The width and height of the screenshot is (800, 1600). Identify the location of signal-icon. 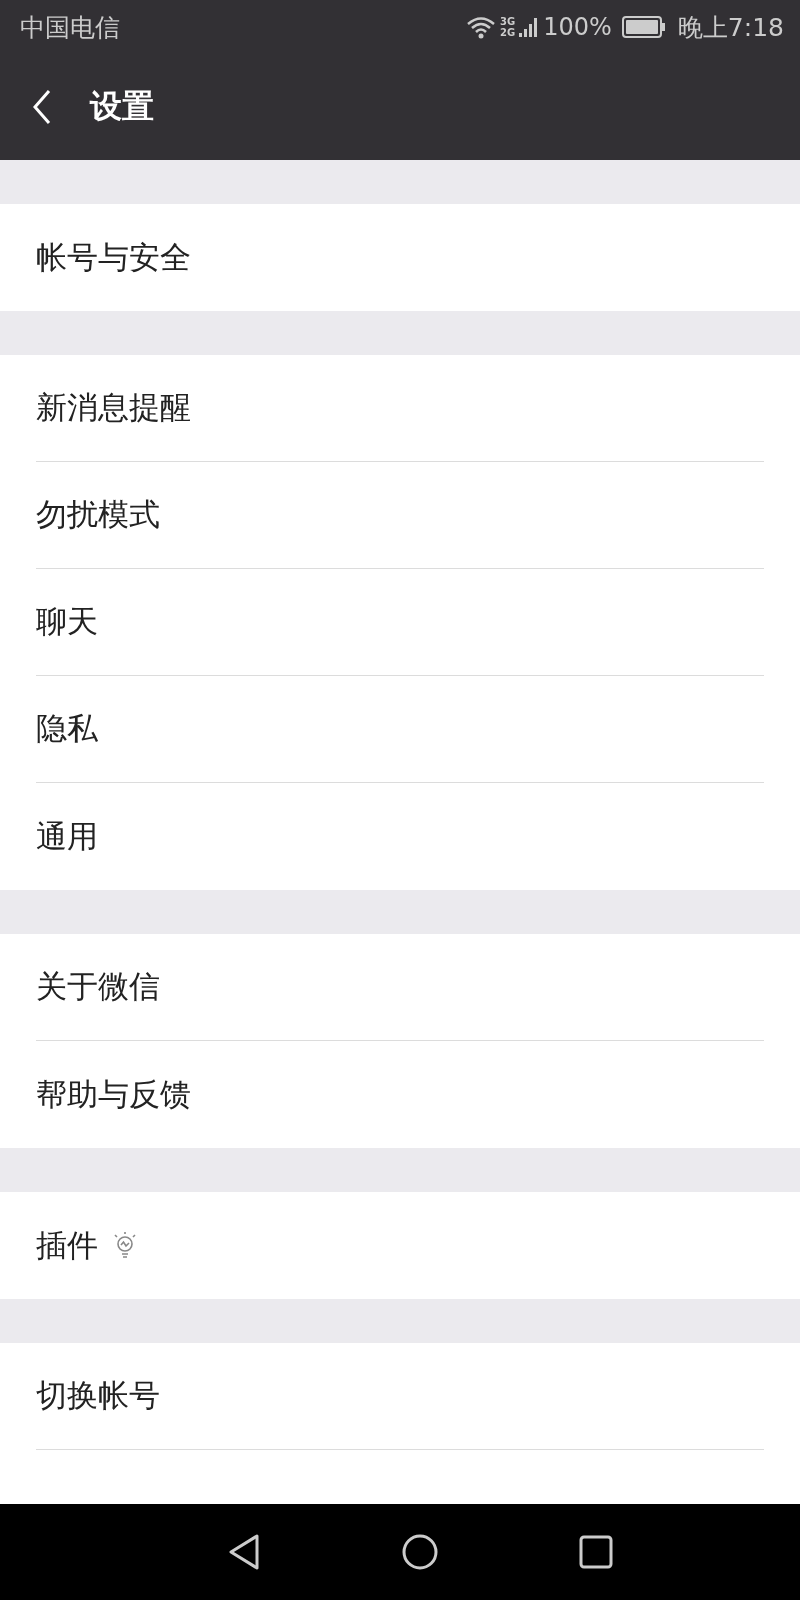
(529, 27).